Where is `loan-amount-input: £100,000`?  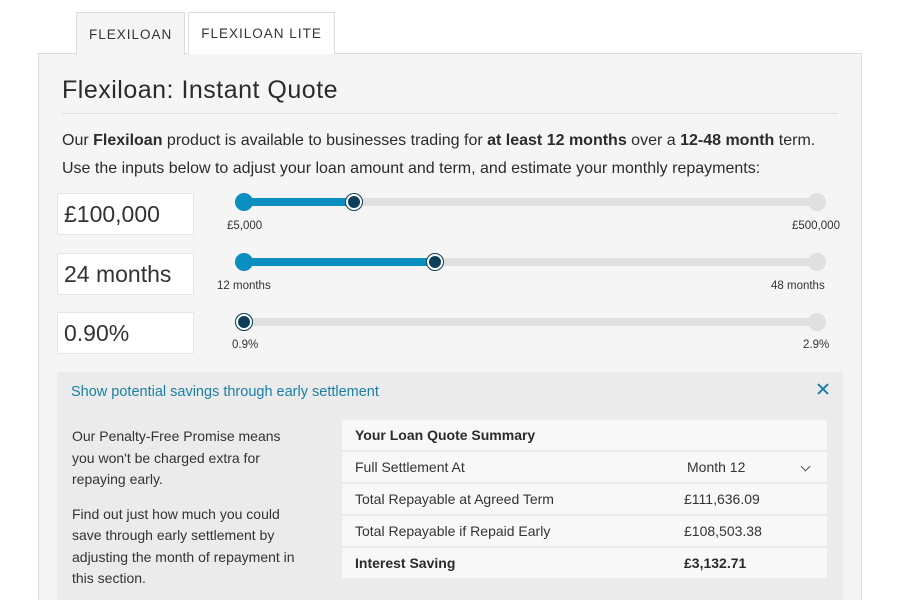 loan-amount-input: £100,000 is located at coordinates (125, 214).